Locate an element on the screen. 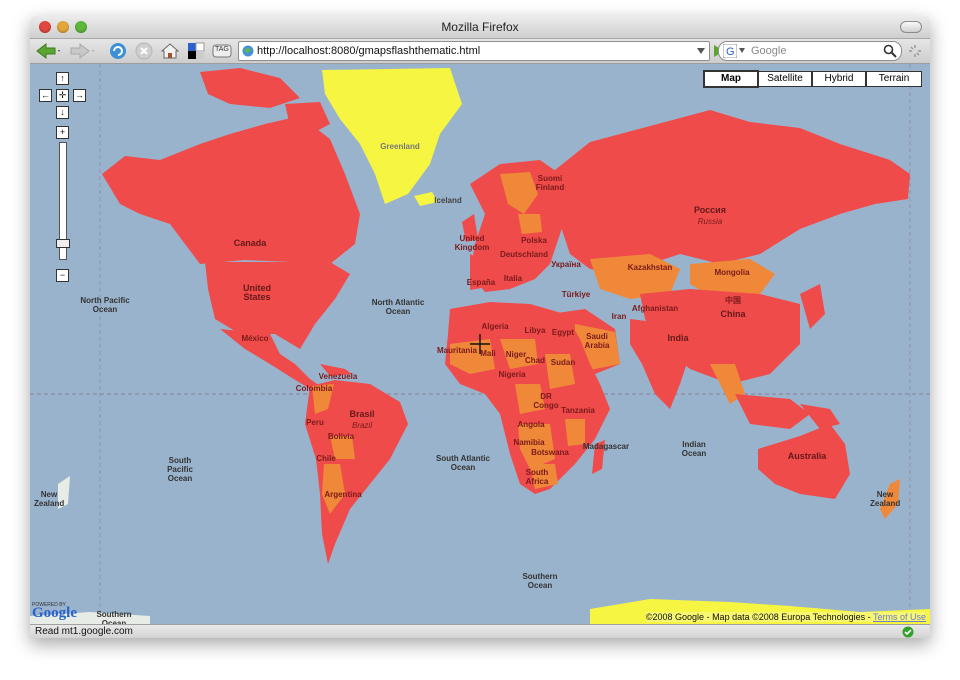  label-argentina: Argentina is located at coordinates (343, 494).